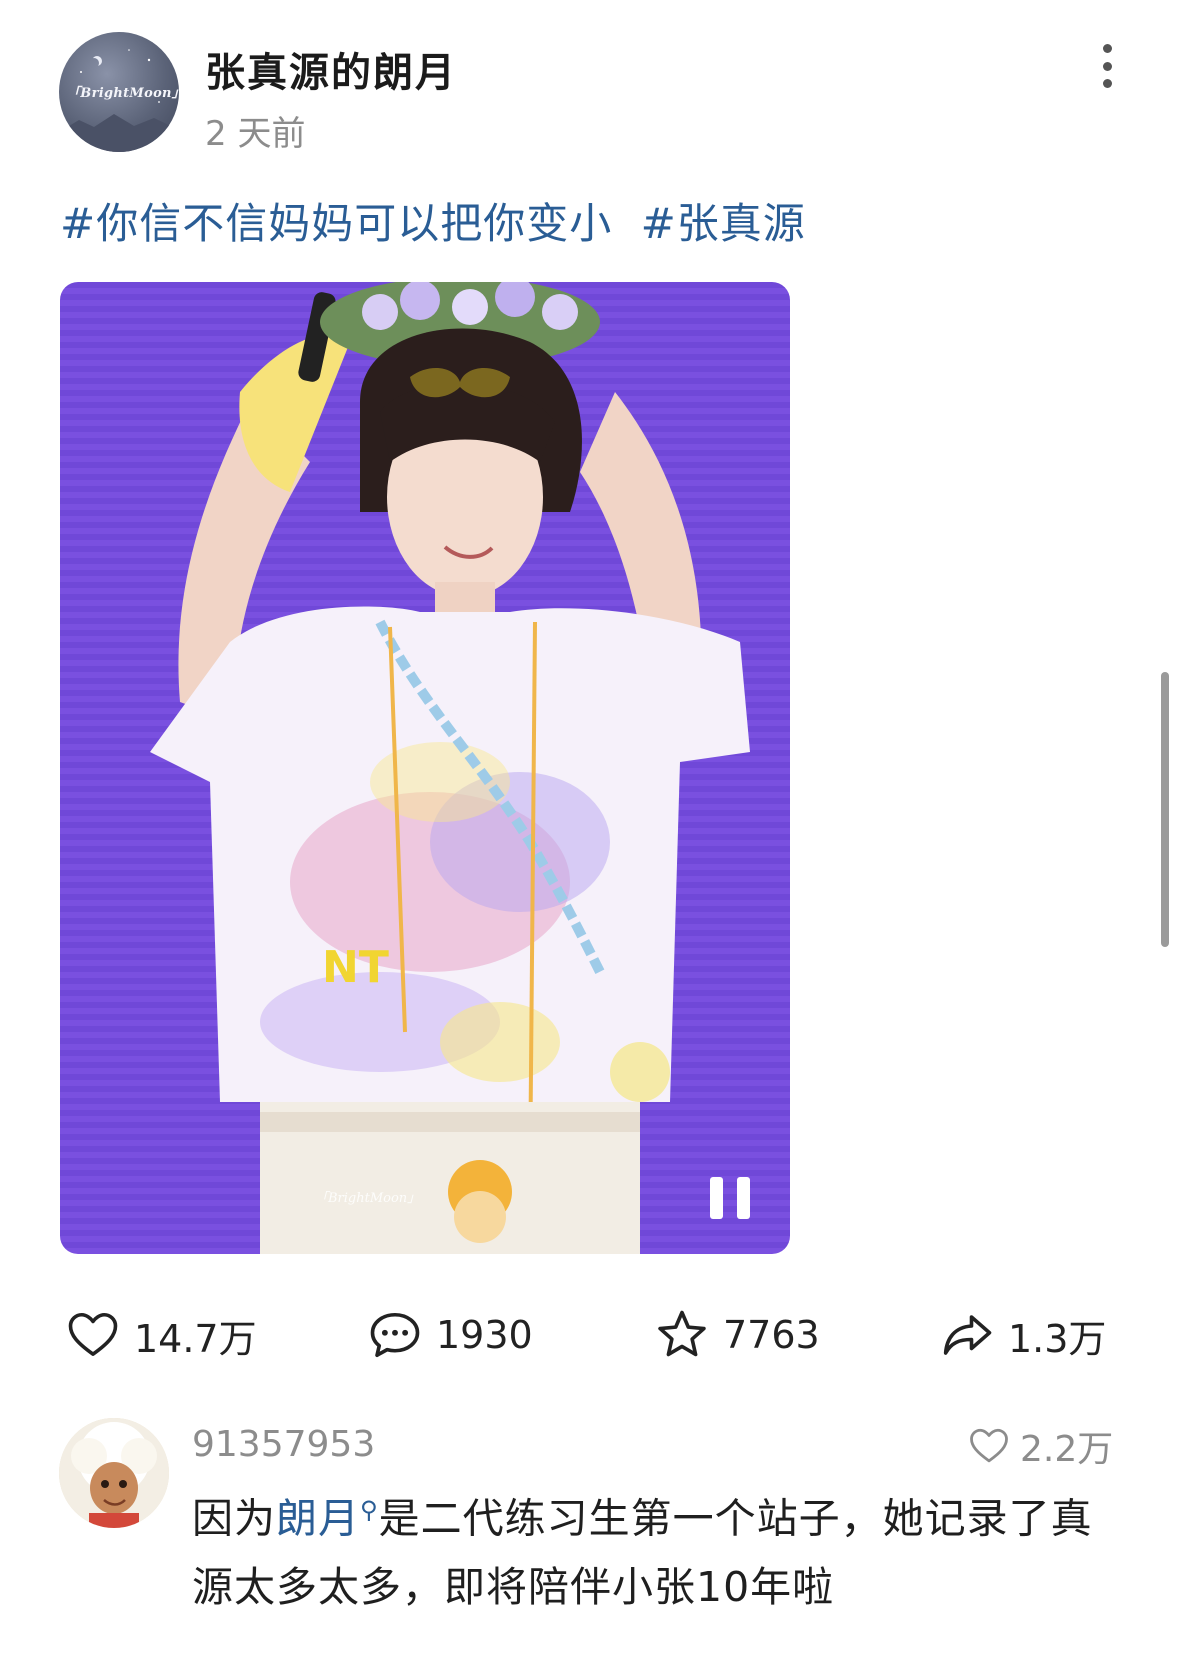  I want to click on favorite-count: 7763, so click(771, 1335).